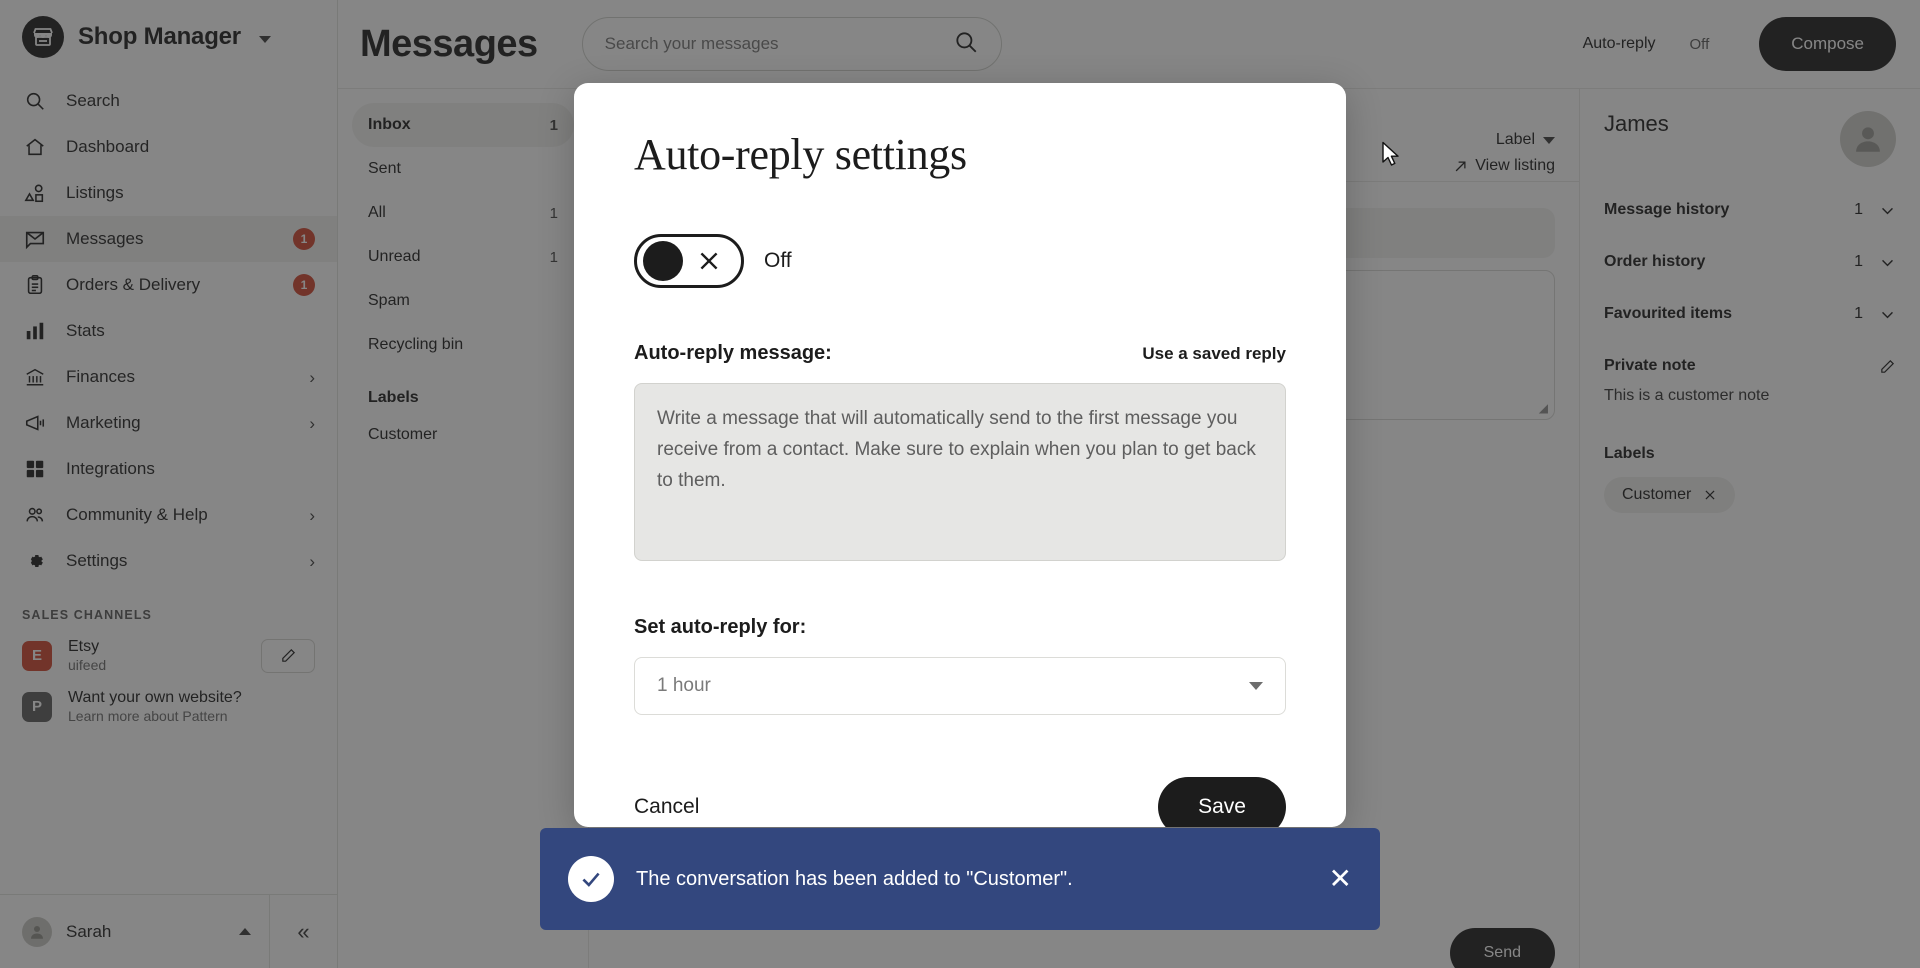 The image size is (1920, 968). What do you see at coordinates (960, 686) in the screenshot?
I see `auto-reply-duration-select: 1 hour` at bounding box center [960, 686].